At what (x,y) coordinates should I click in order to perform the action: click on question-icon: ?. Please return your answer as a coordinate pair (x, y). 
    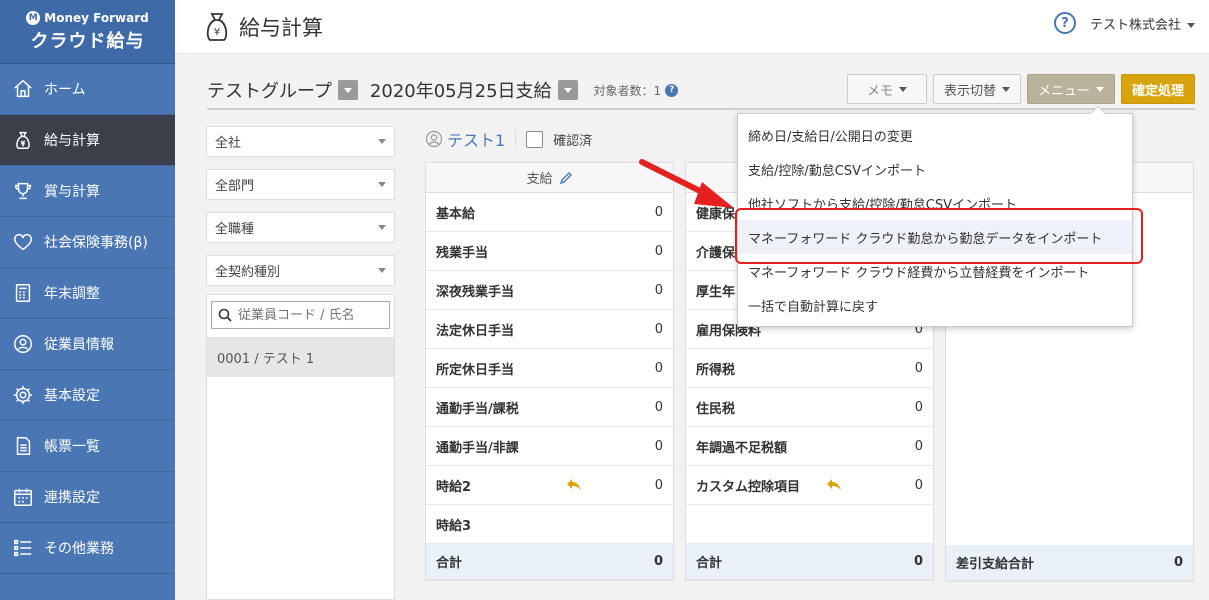
    Looking at the image, I should click on (672, 90).